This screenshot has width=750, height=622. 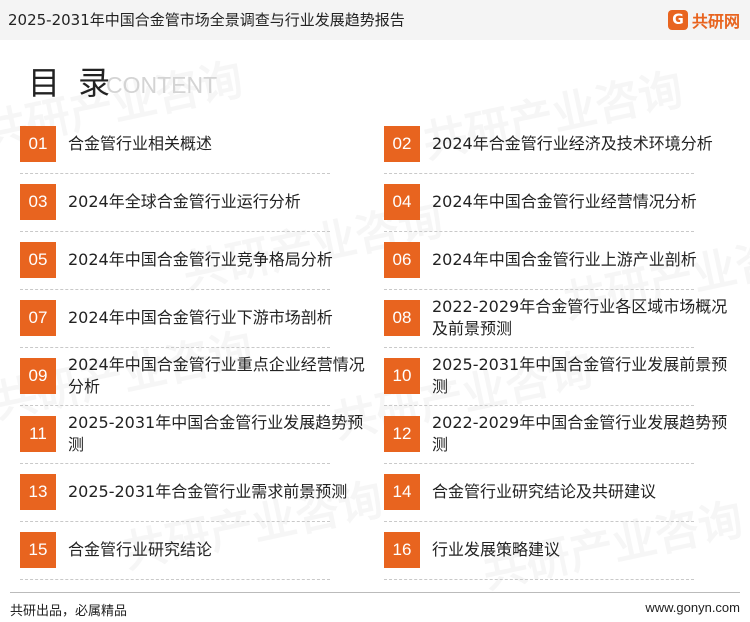 I want to click on toc-label: 2024年中国合金管行业经营情况分析, so click(x=564, y=201).